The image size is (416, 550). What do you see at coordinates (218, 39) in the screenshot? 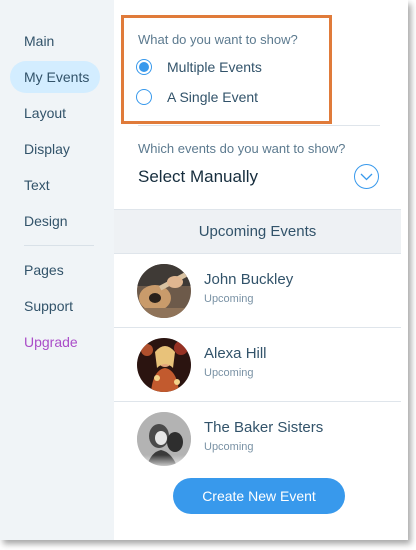
I see `show-question-label: What do you want to show?` at bounding box center [218, 39].